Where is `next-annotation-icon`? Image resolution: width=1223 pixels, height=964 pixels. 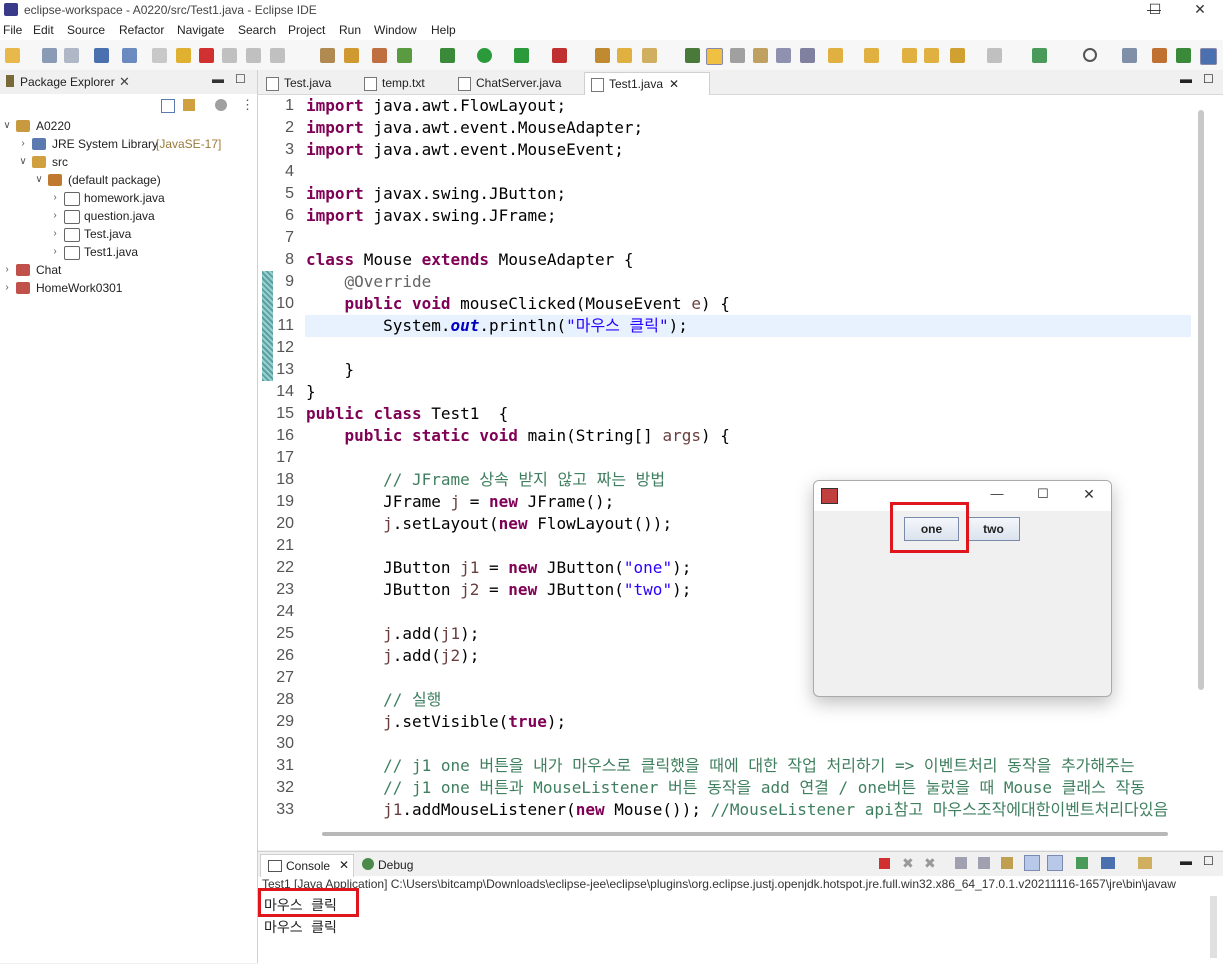
next-annotation-icon is located at coordinates (835, 55).